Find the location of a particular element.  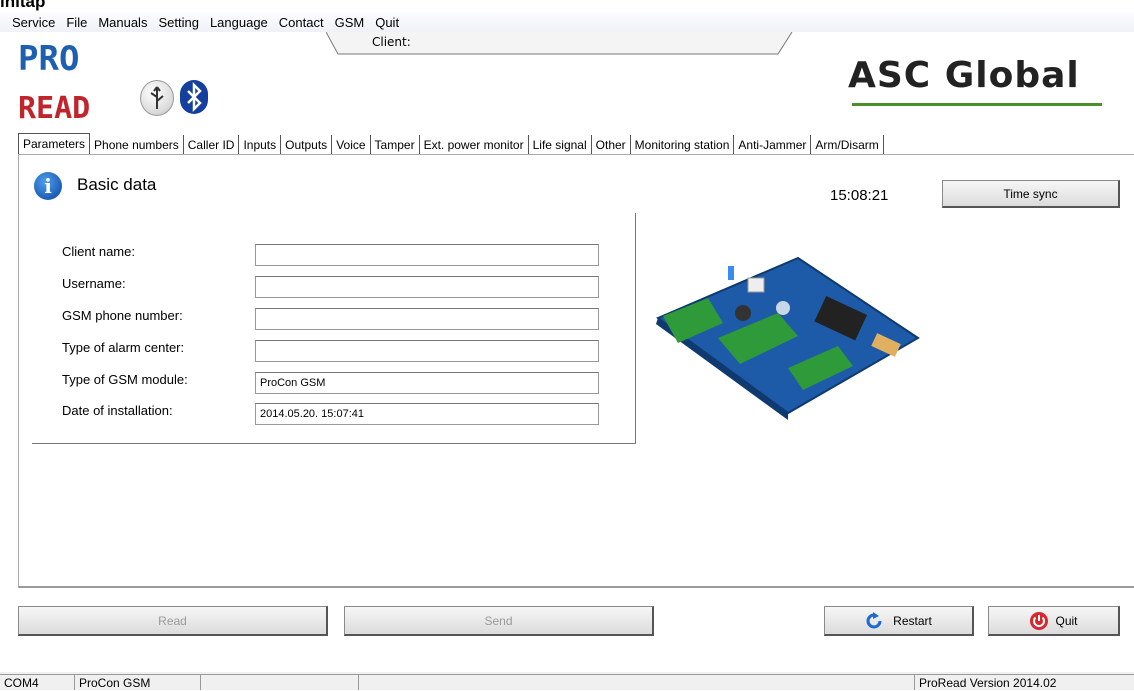

gsm-phone-input is located at coordinates (427, 319).